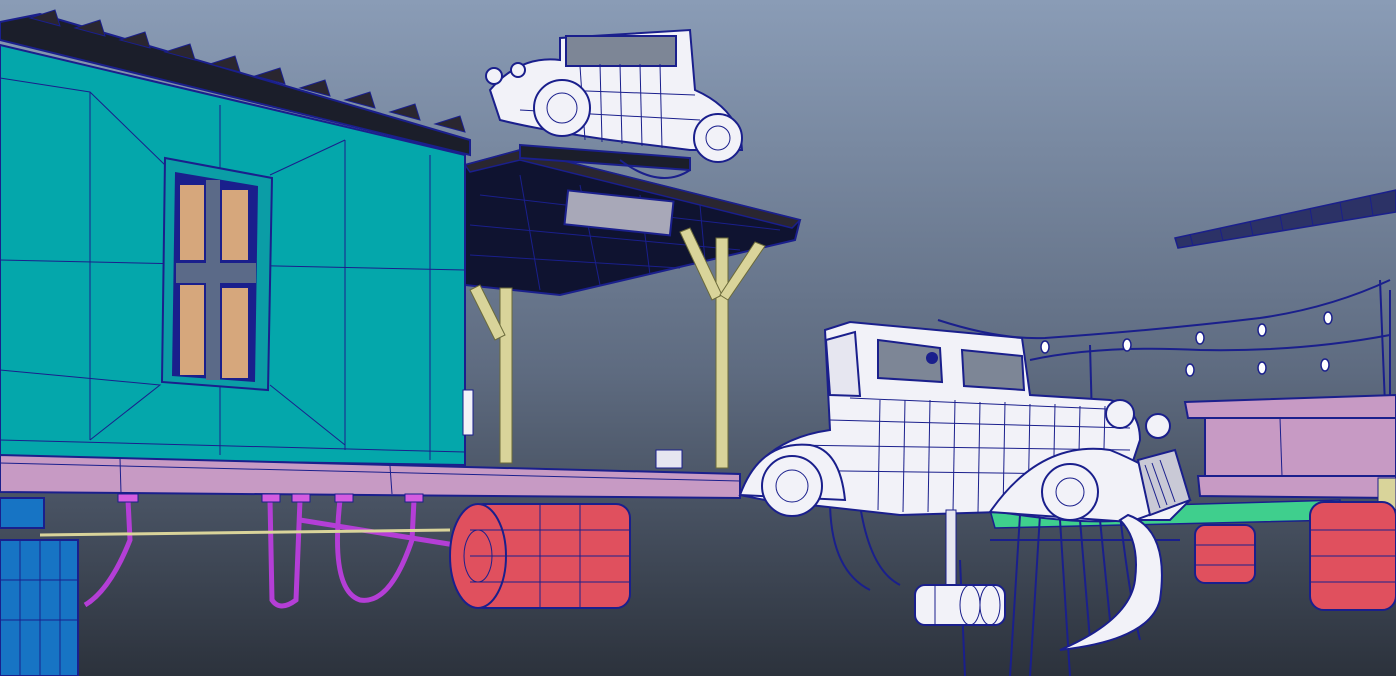 This screenshot has width=1396, height=676. I want to click on red-tank-left, so click(540, 556).